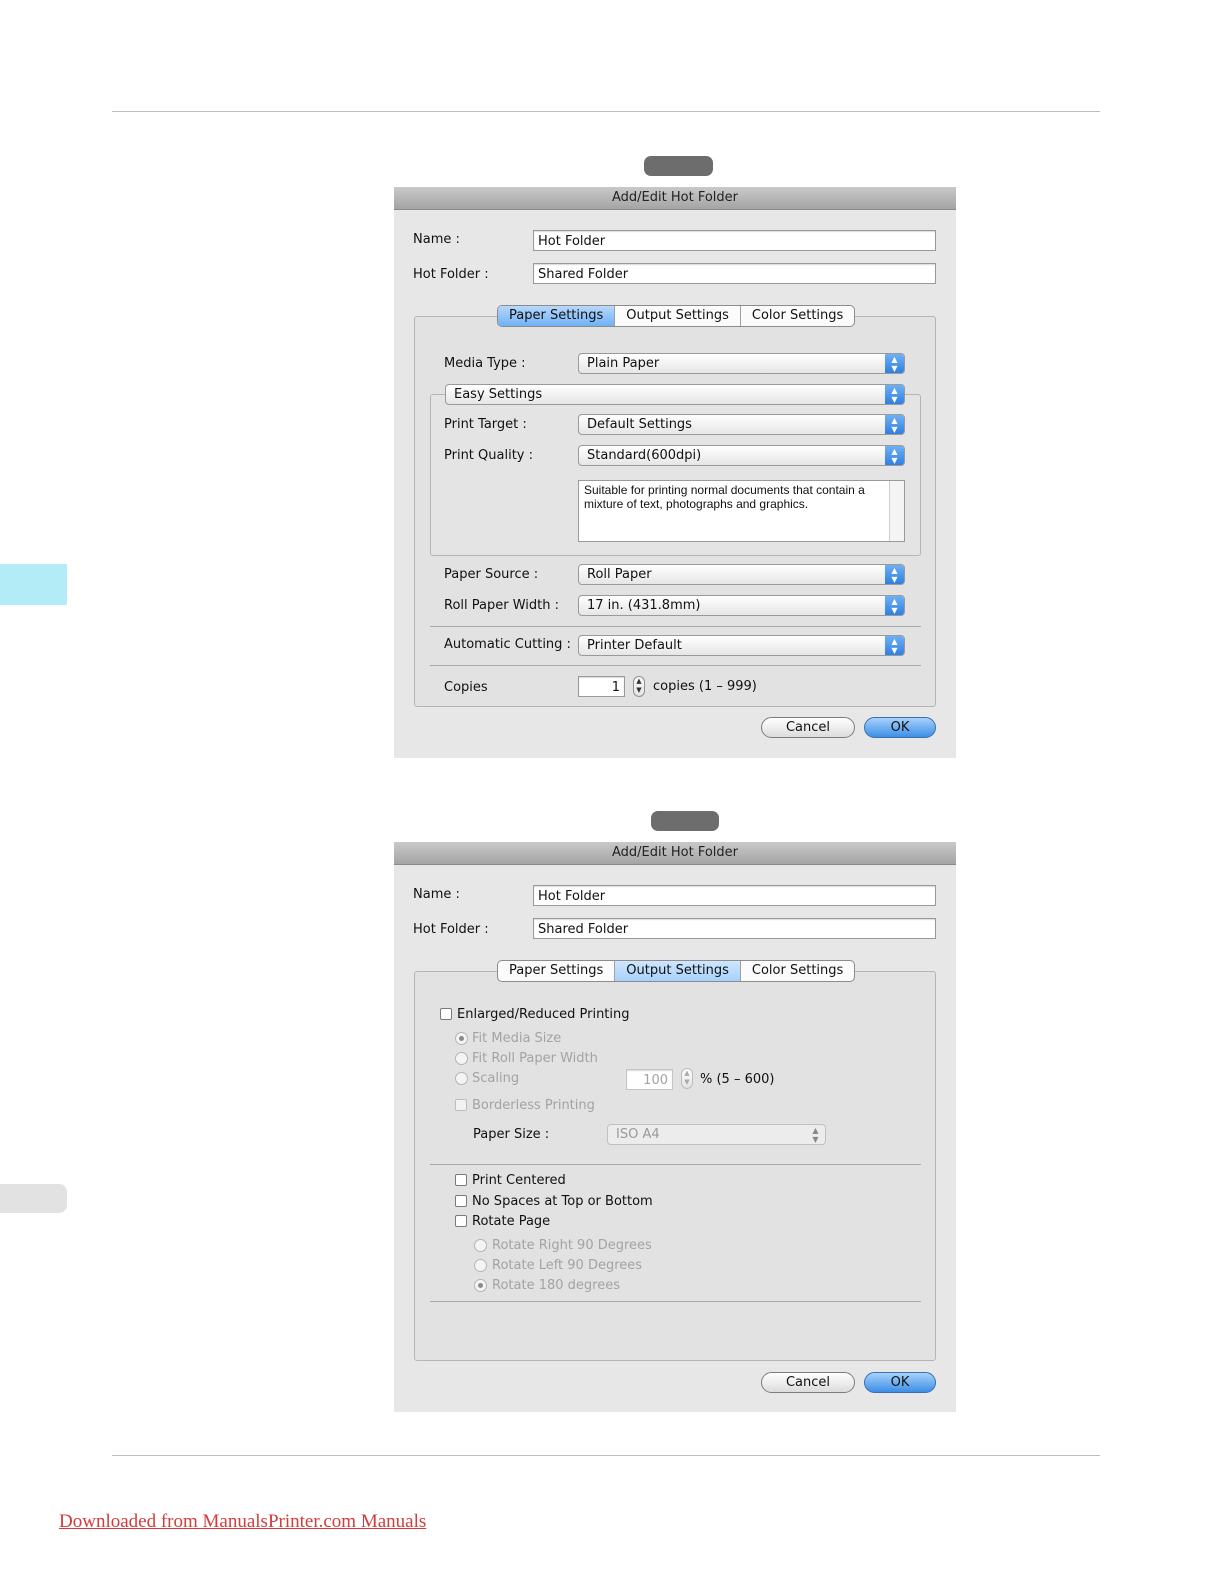  What do you see at coordinates (498, 394) in the screenshot?
I see `mode-value: Easy Settings` at bounding box center [498, 394].